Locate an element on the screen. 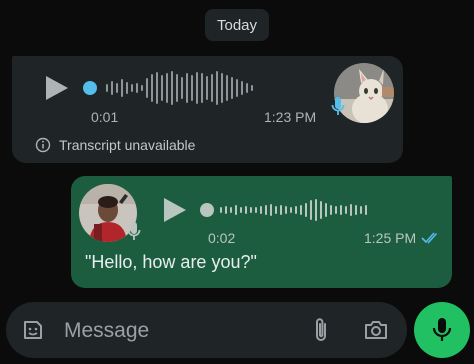  record-voice-button is located at coordinates (442, 330).